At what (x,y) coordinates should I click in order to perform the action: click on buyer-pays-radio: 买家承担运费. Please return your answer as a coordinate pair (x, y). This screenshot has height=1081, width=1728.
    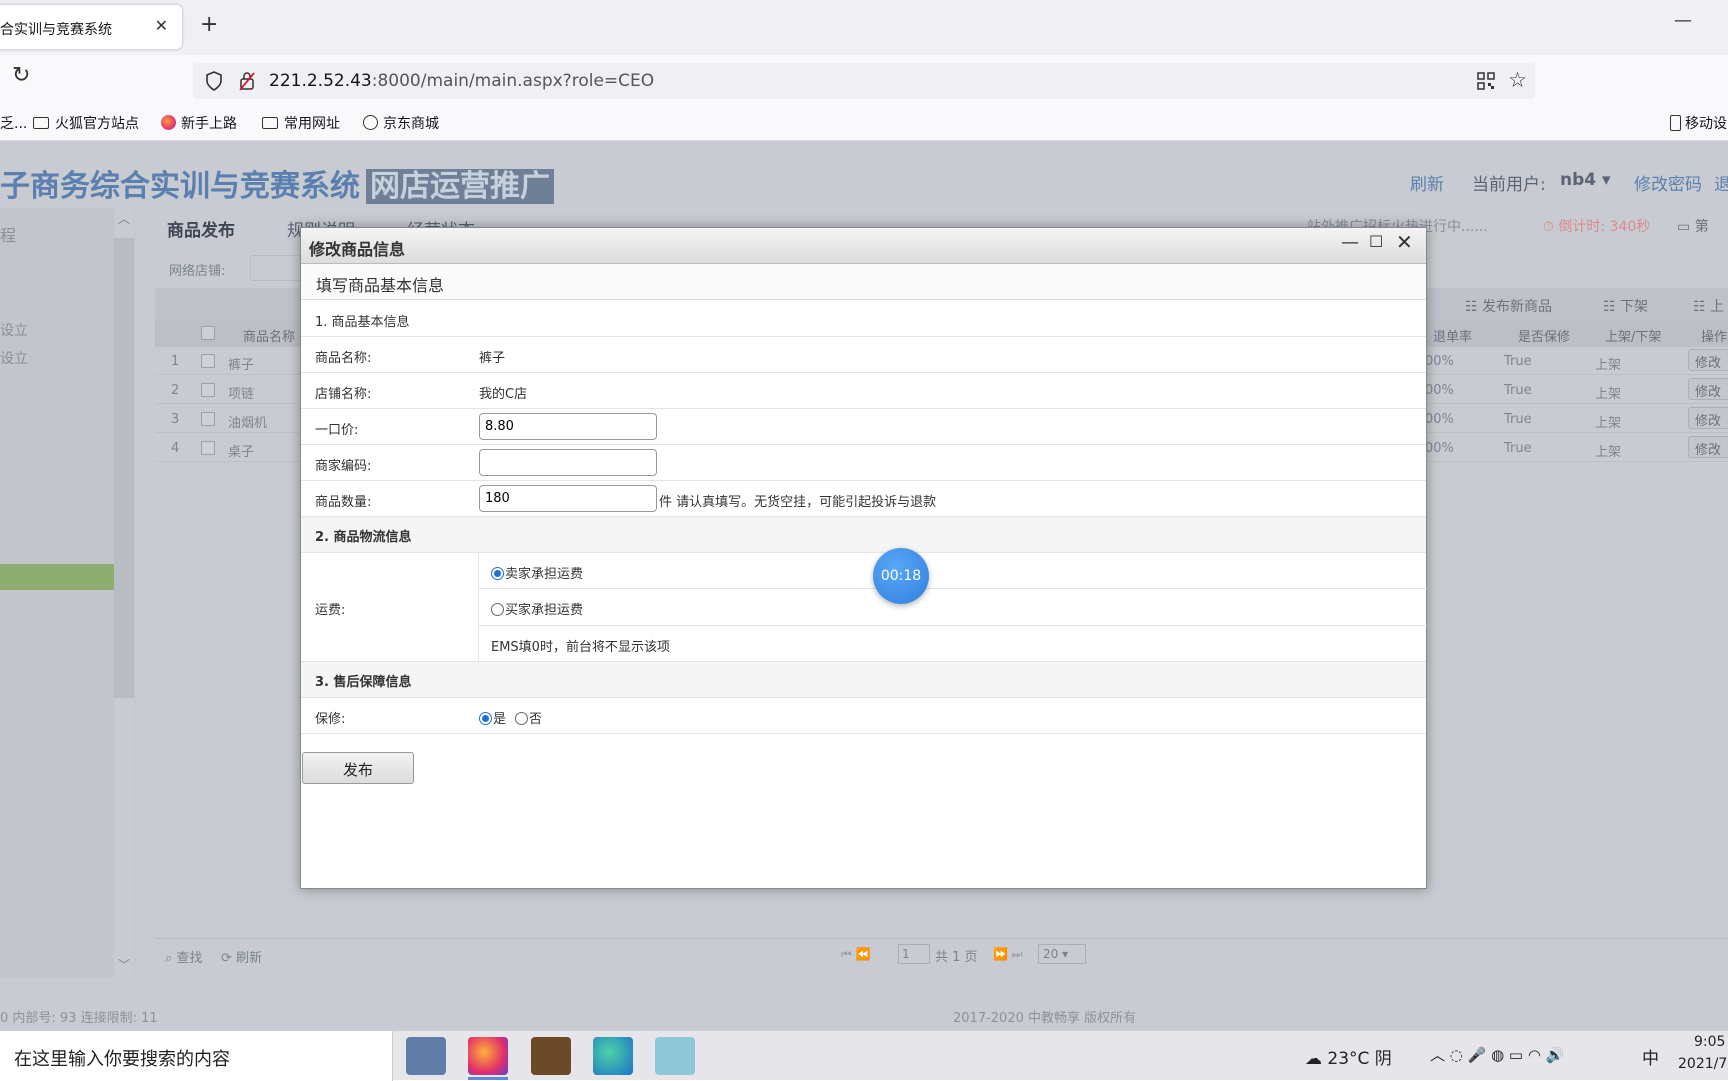
    Looking at the image, I should click on (537, 608).